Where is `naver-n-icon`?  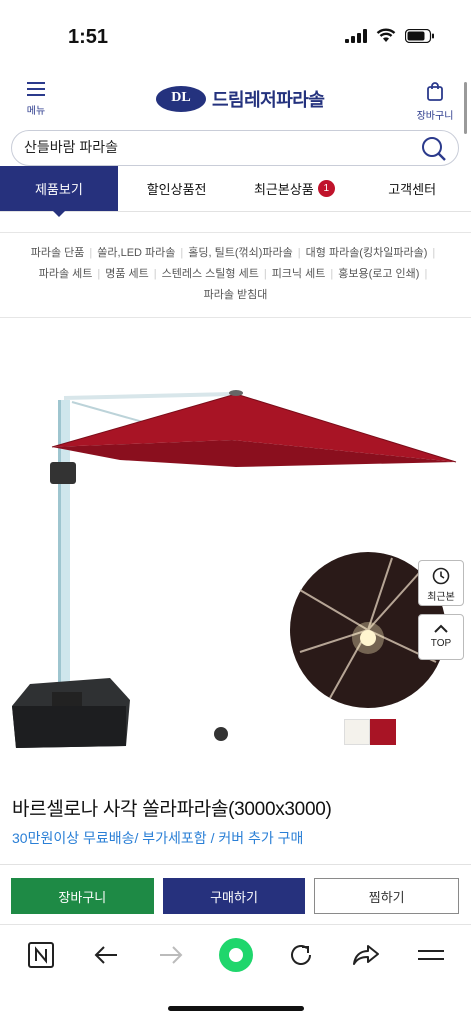 naver-n-icon is located at coordinates (40, 954).